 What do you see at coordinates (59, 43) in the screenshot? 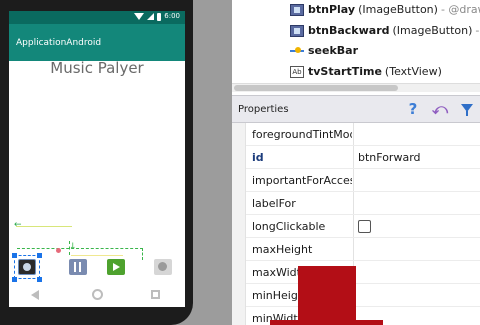
I see `app-title: ApplicationAndroid` at bounding box center [59, 43].